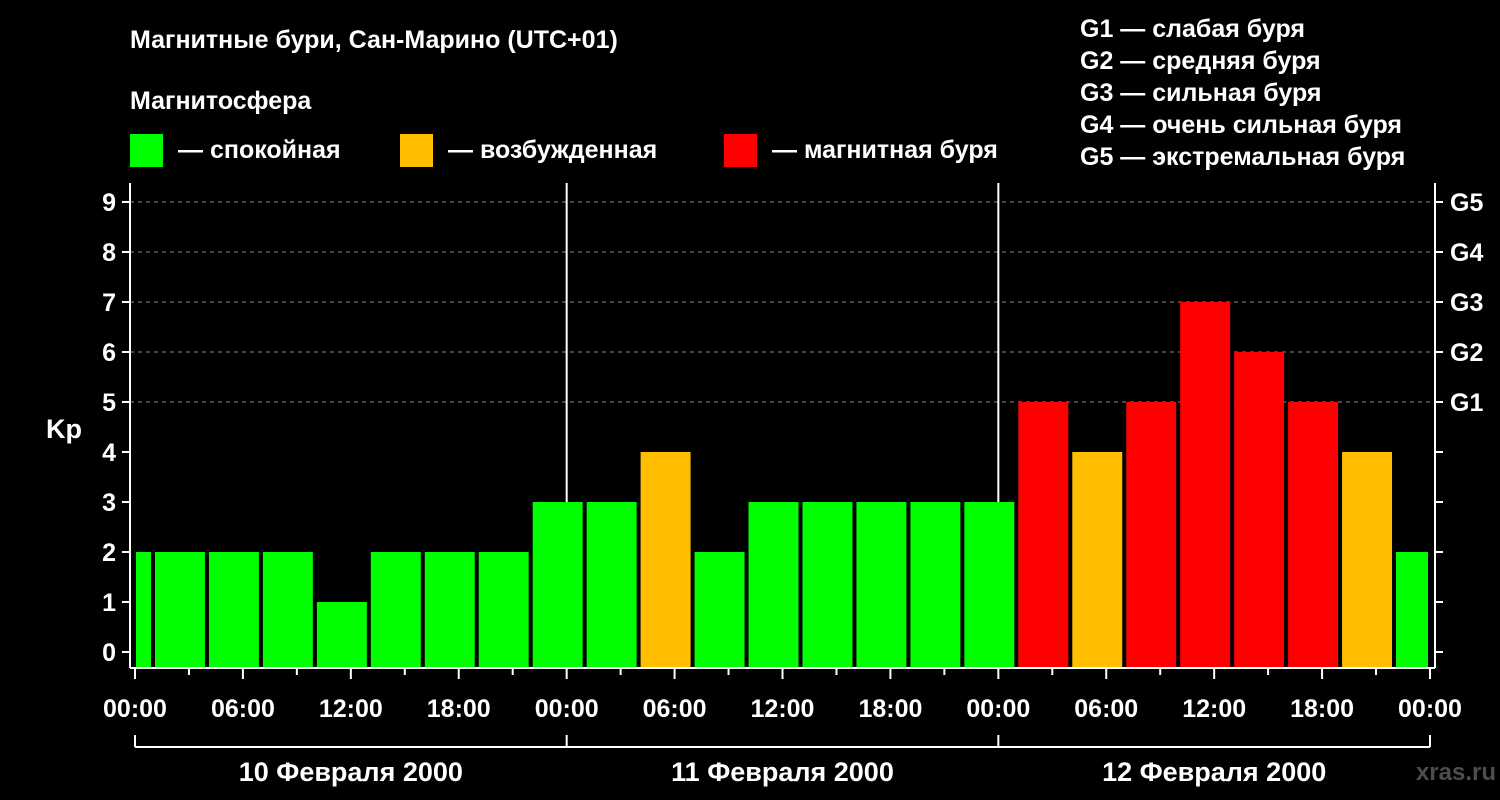 This screenshot has width=1500, height=800. What do you see at coordinates (109, 503) in the screenshot?
I see `y-tick-label: 3` at bounding box center [109, 503].